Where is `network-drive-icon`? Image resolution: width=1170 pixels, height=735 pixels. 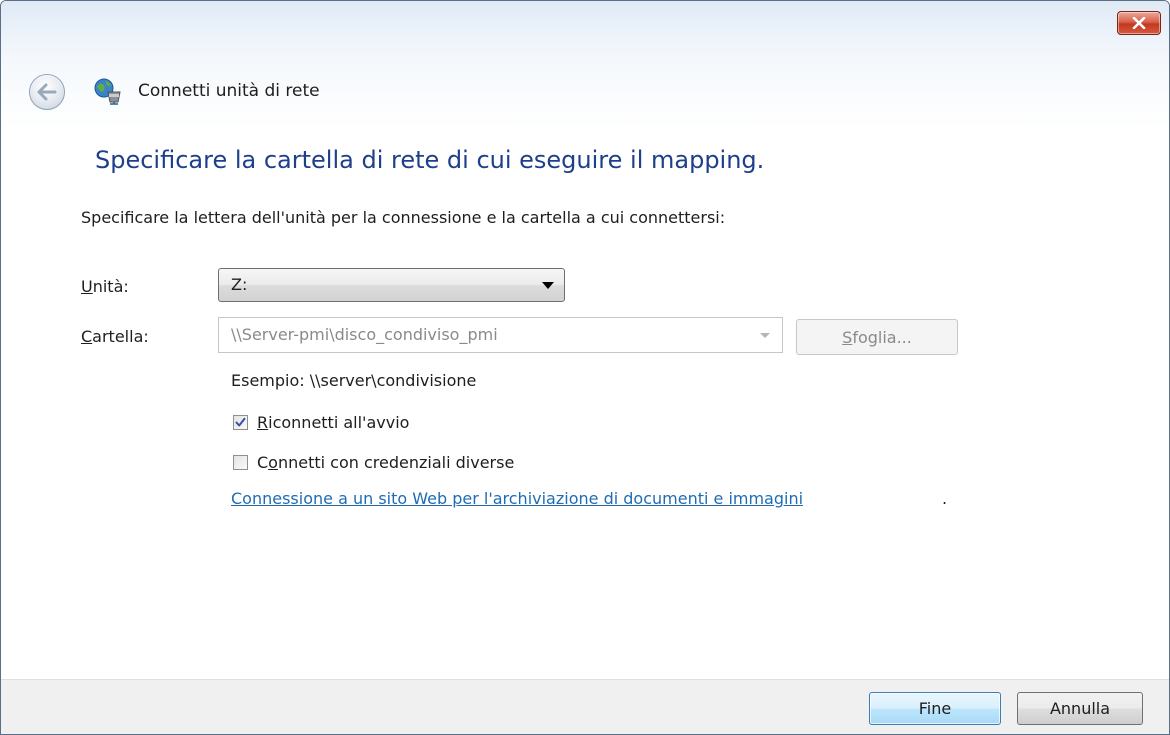 network-drive-icon is located at coordinates (107, 91).